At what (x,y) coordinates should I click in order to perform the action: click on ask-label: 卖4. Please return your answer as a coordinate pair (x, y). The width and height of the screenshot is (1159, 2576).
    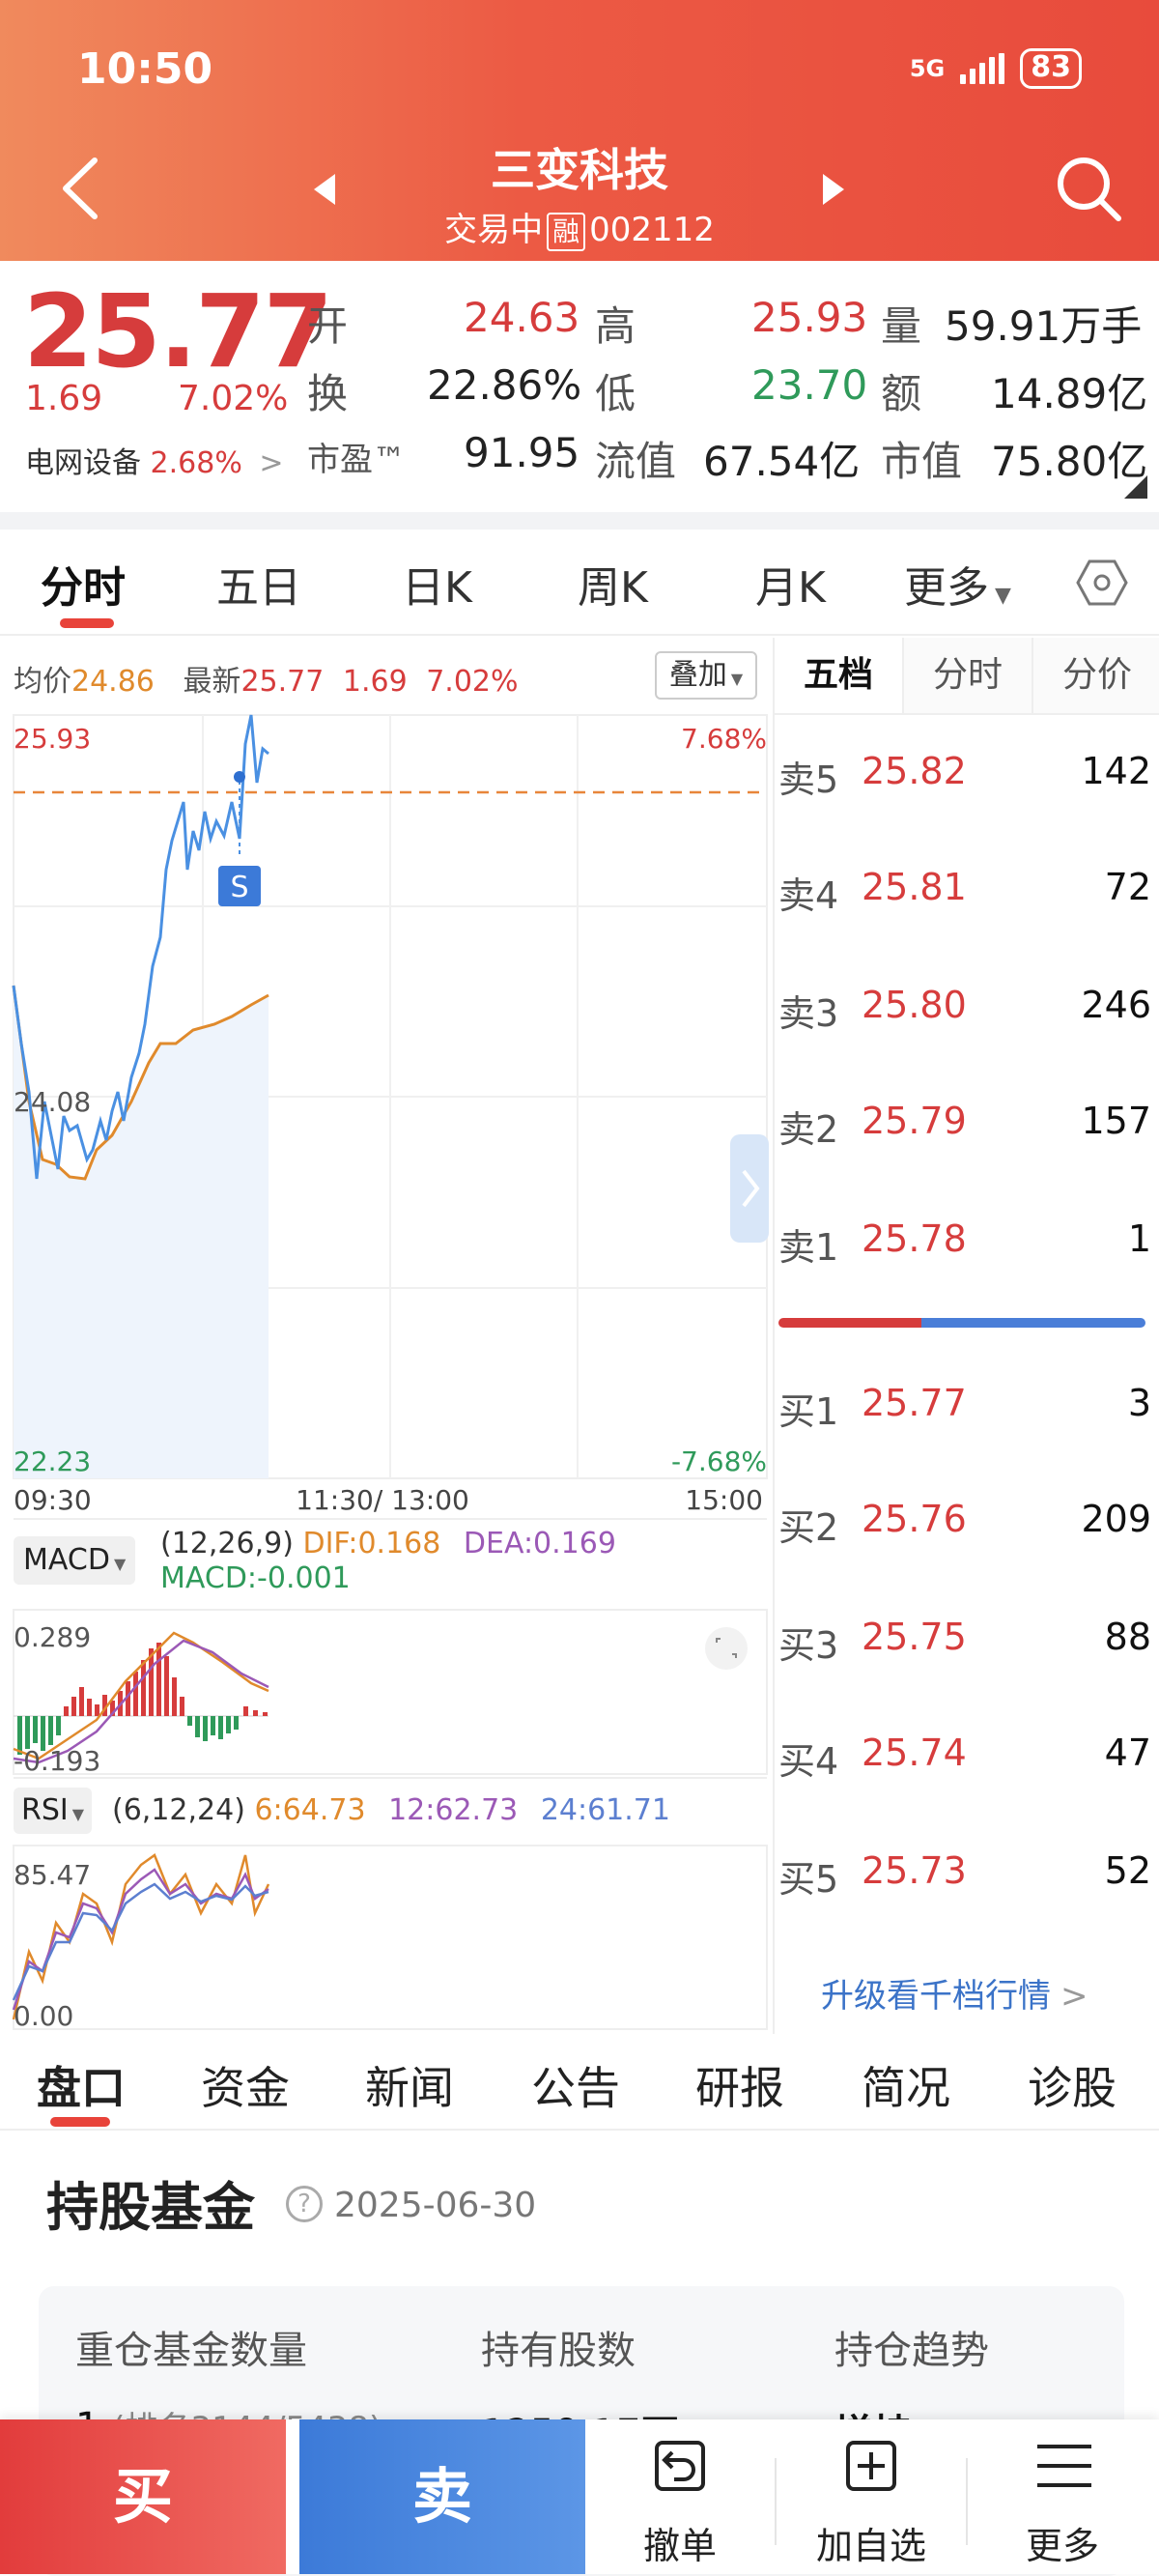
    Looking at the image, I should click on (808, 896).